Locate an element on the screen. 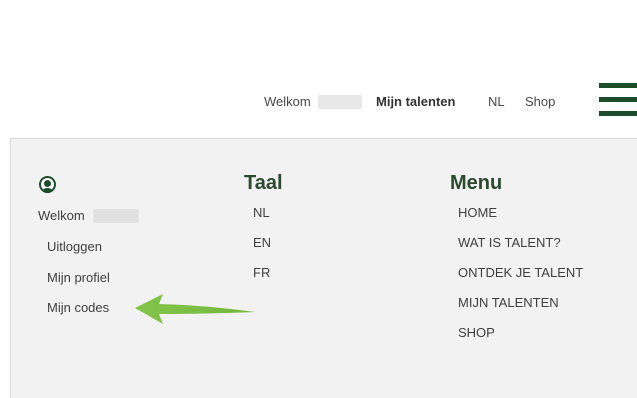 The height and width of the screenshot is (398, 637). menu-item-home: HOME is located at coordinates (477, 212).